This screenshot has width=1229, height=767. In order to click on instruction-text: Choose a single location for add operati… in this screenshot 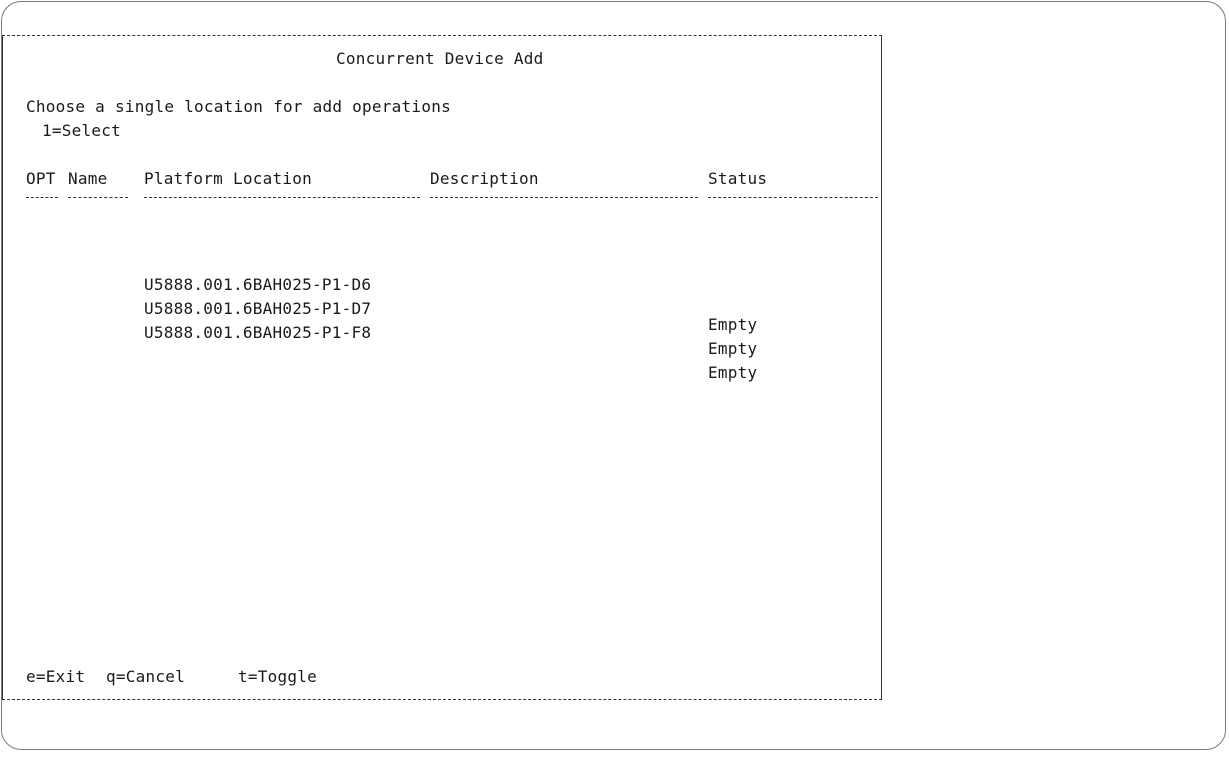, I will do `click(238, 106)`.